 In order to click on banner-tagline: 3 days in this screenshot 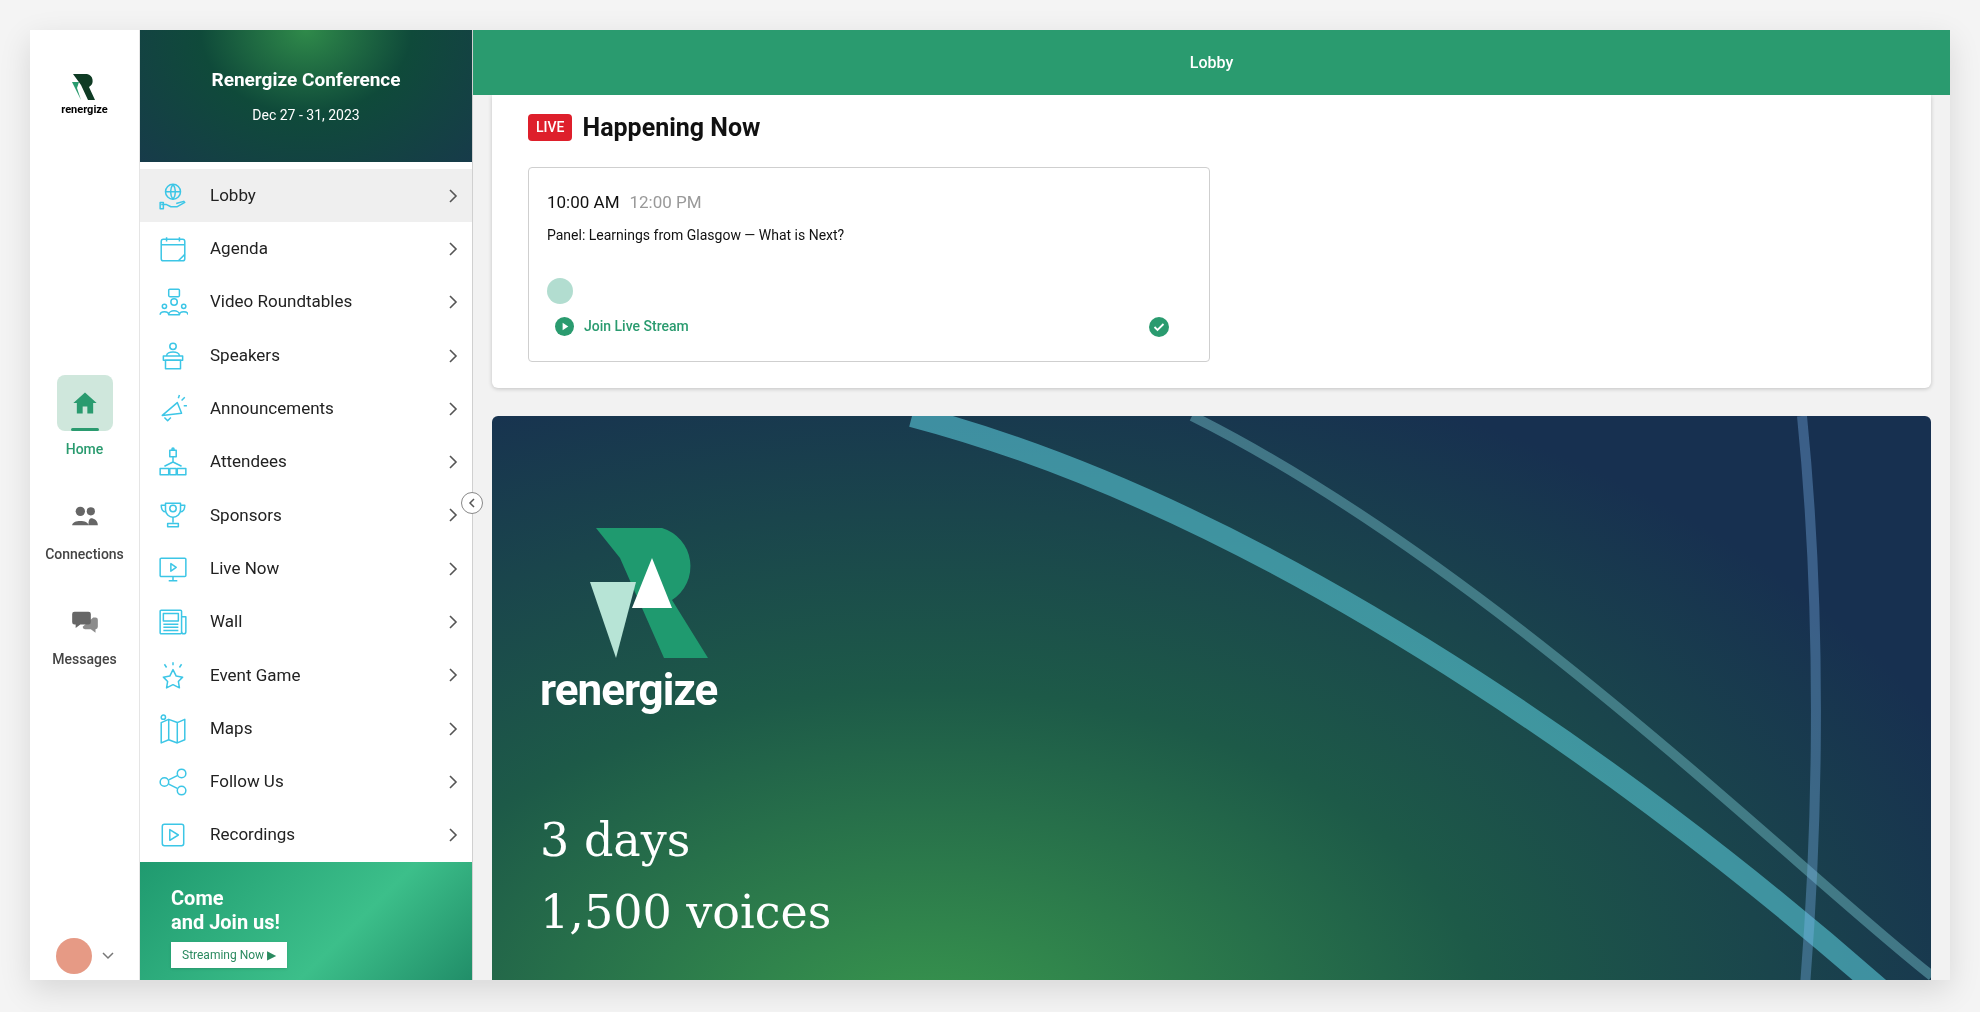, I will do `click(616, 840)`.